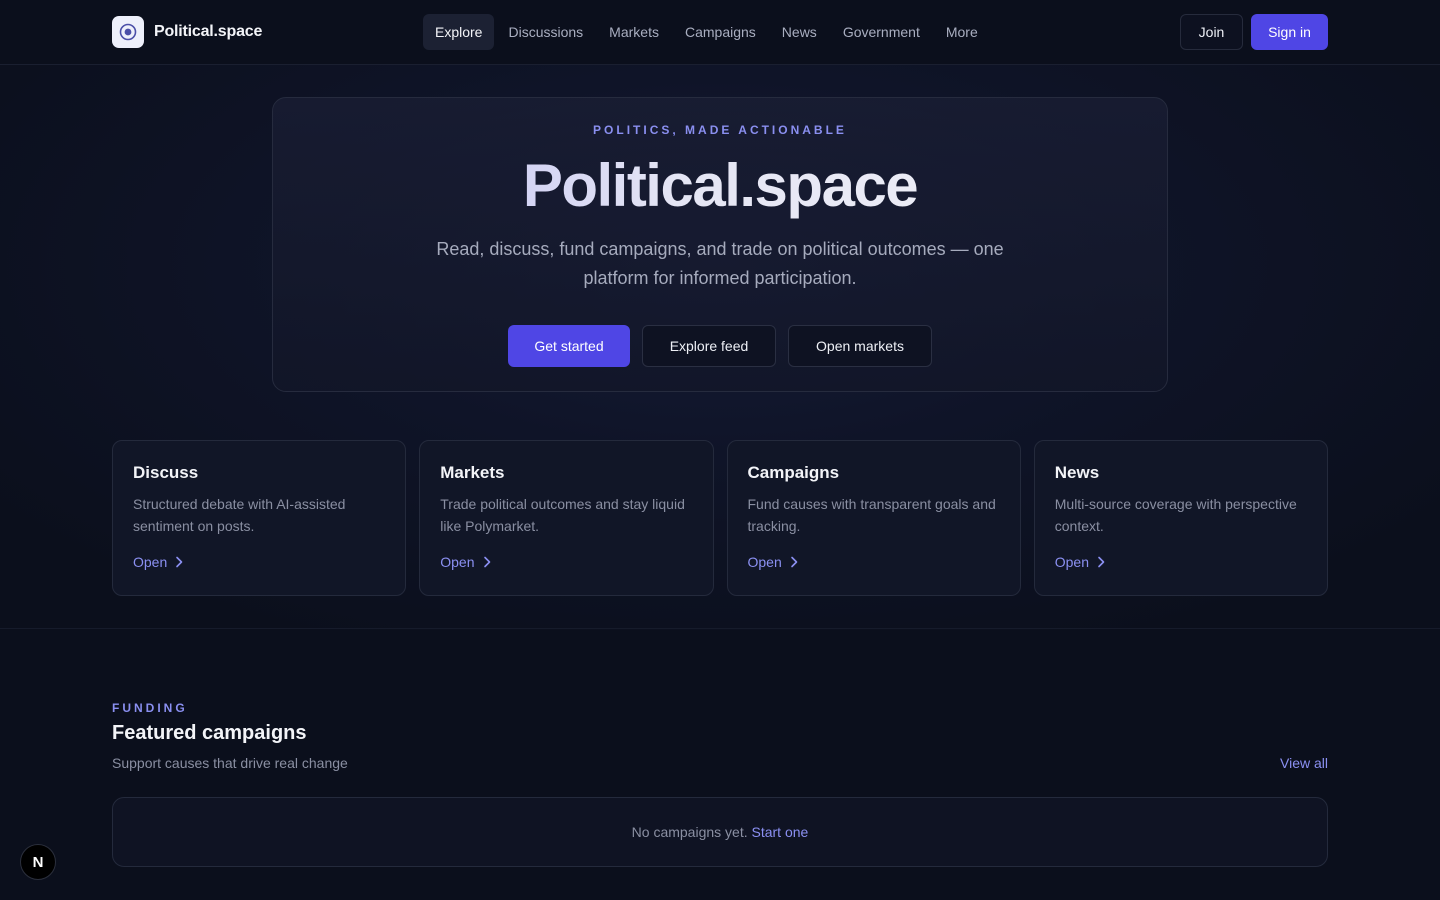 This screenshot has width=1440, height=900. I want to click on nav-item-explore: Explore, so click(459, 32).